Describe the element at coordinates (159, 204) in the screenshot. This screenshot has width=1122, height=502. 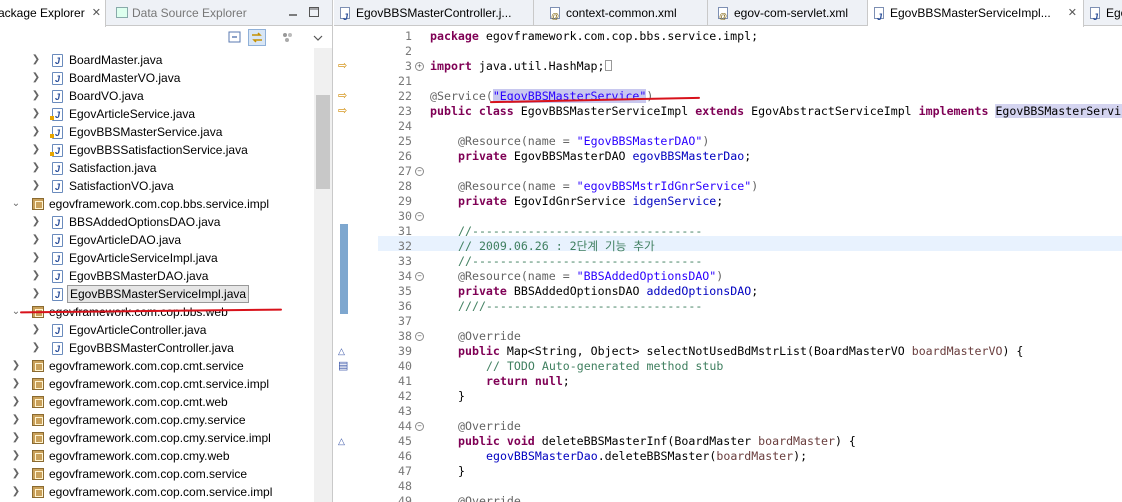
I see `tree-item-label: egovframework.com.cop.bbs.service.impl` at that location.